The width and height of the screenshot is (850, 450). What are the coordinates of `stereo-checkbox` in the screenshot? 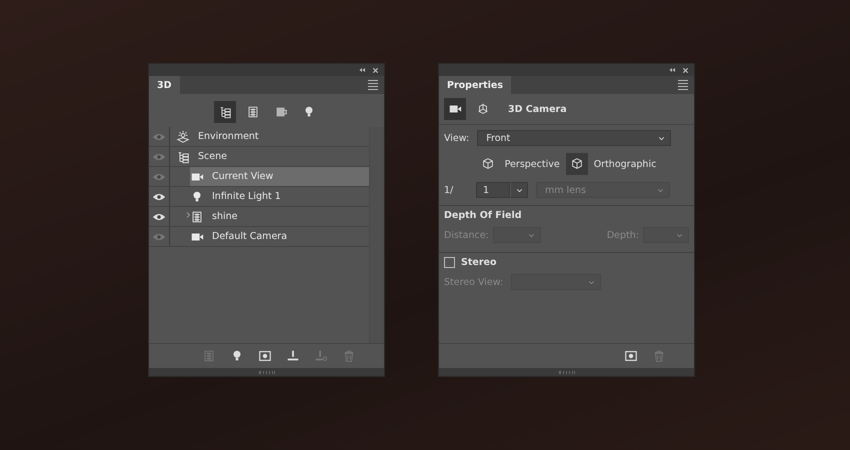 It's located at (449, 262).